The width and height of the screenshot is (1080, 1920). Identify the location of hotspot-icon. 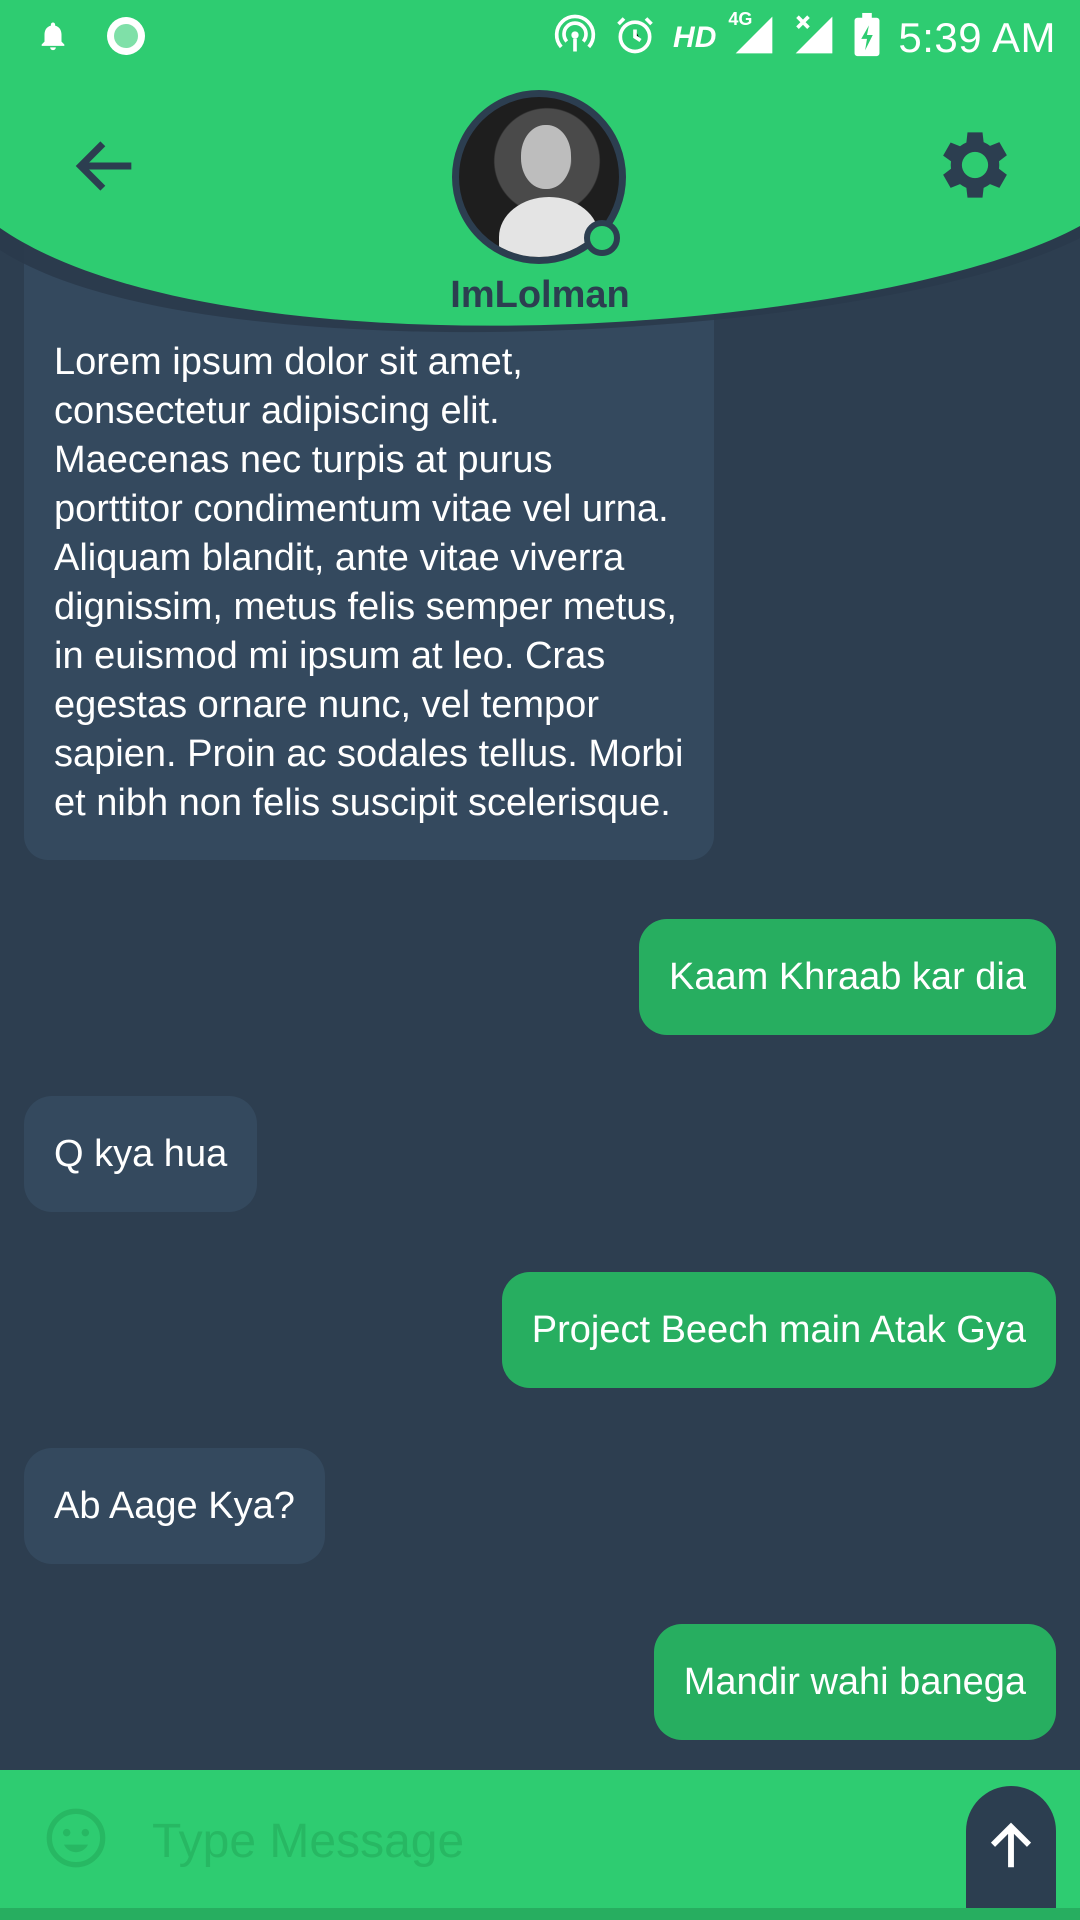
(575, 37).